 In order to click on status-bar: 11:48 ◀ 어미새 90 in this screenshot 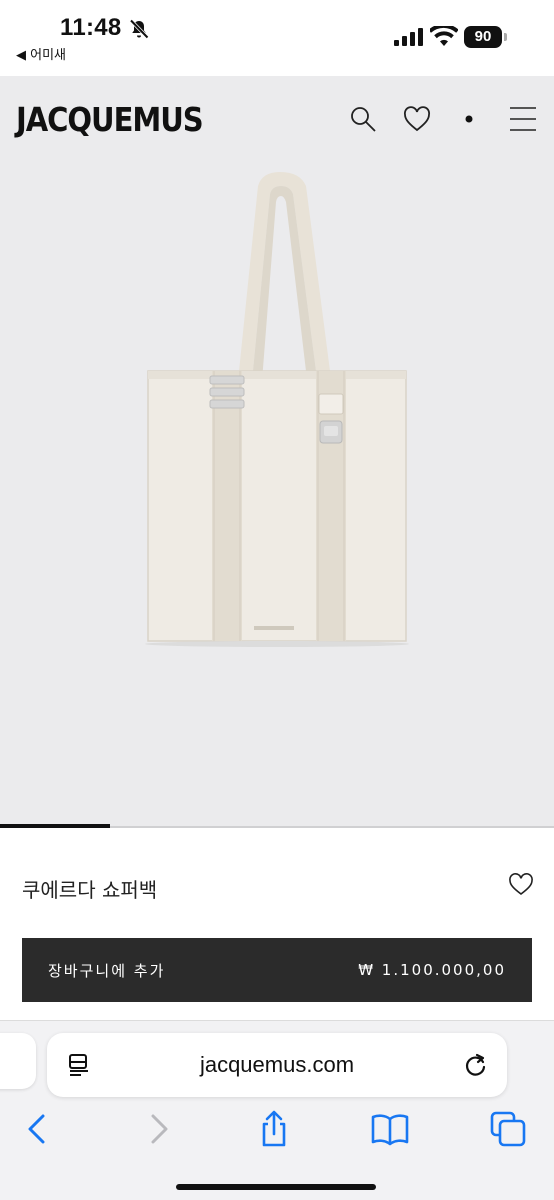, I will do `click(277, 38)`.